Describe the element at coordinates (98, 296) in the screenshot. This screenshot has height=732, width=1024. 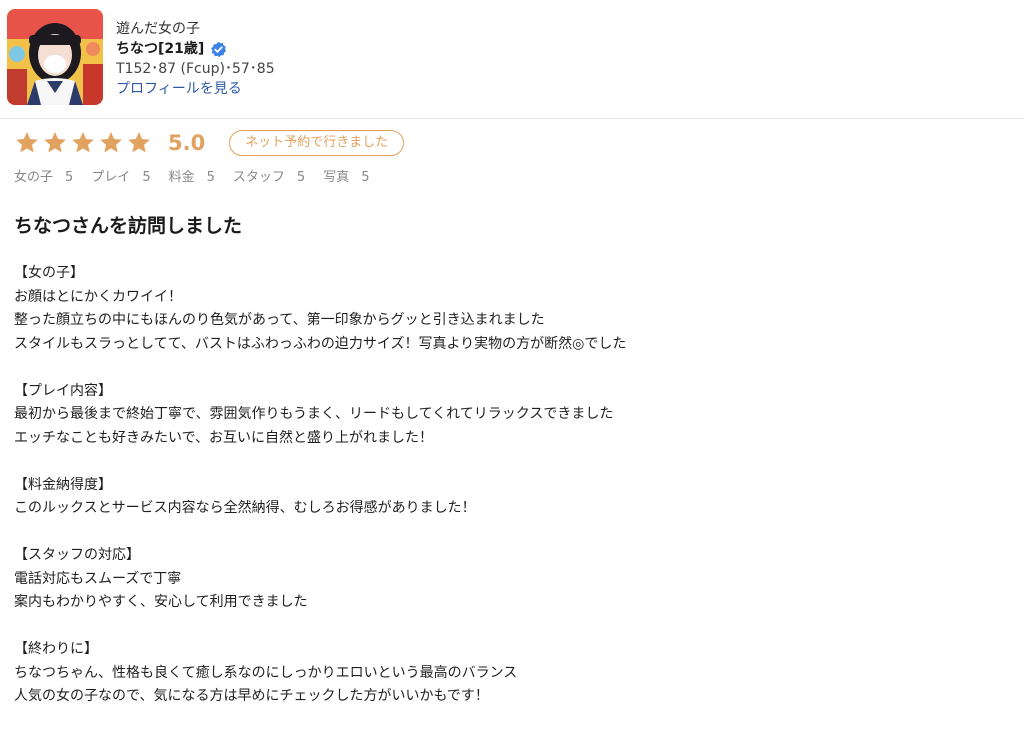
I see `review-line: お顔はとにかくカワイイ！` at that location.